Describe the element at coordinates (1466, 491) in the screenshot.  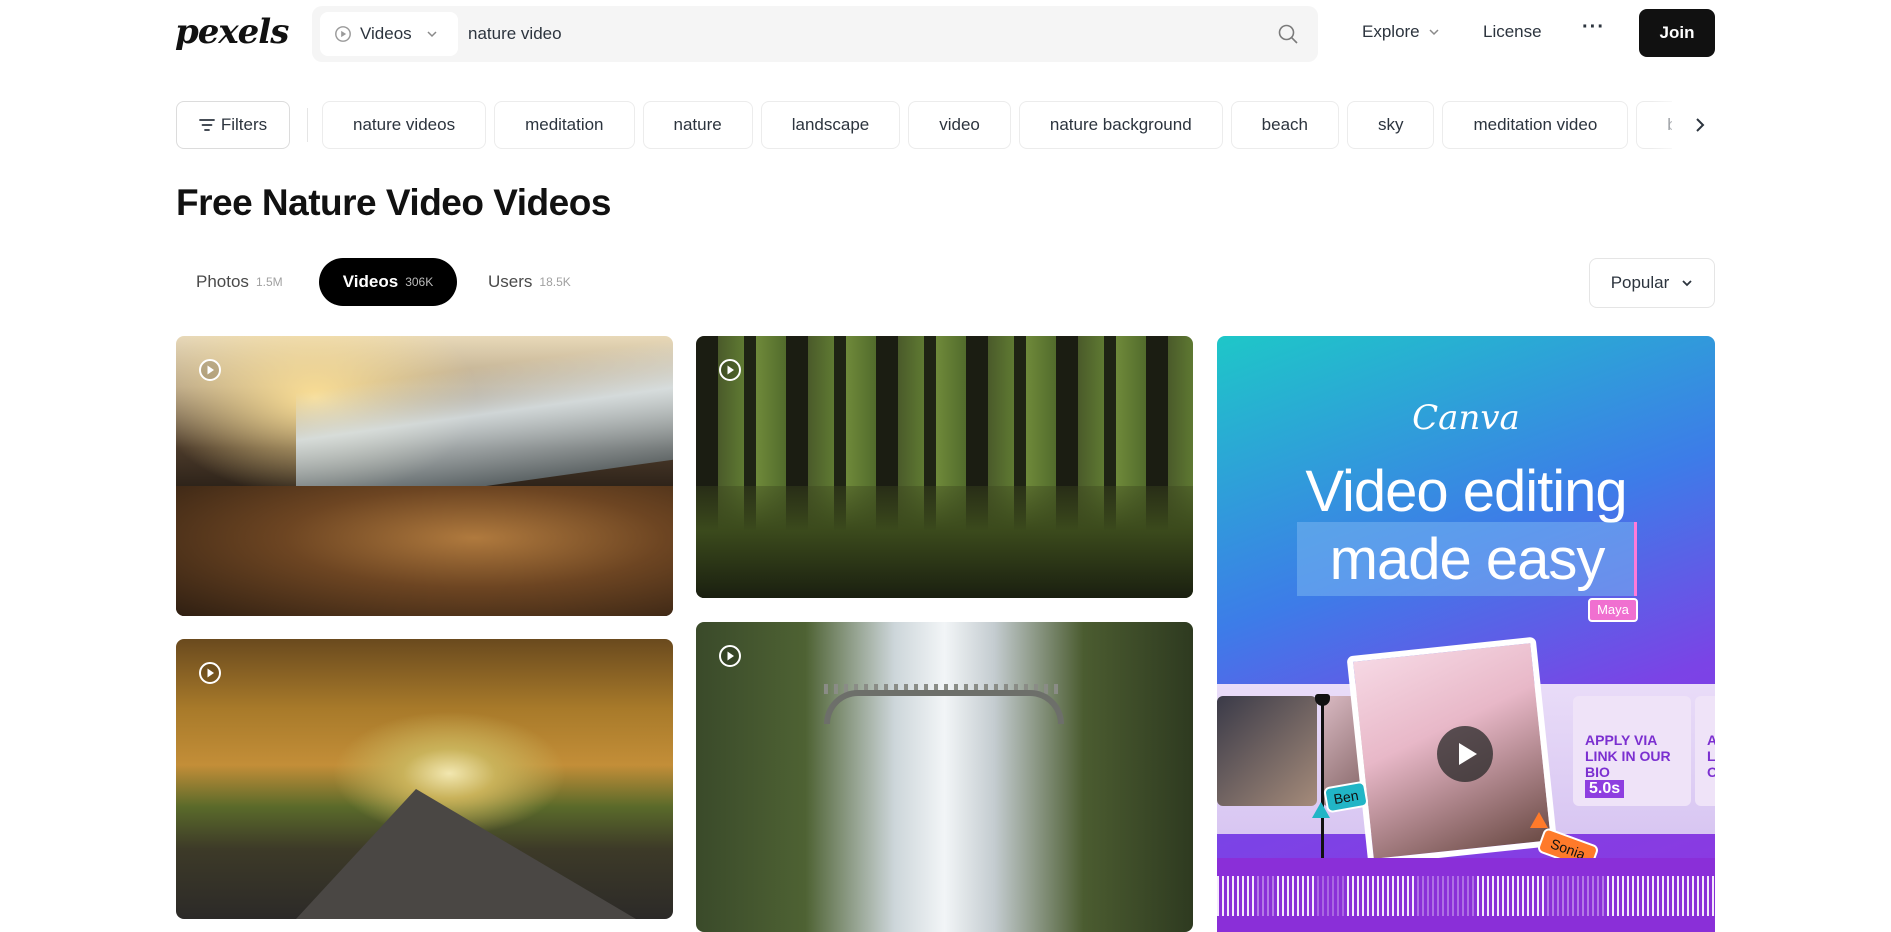
I see `ad-headline: Video editing` at that location.